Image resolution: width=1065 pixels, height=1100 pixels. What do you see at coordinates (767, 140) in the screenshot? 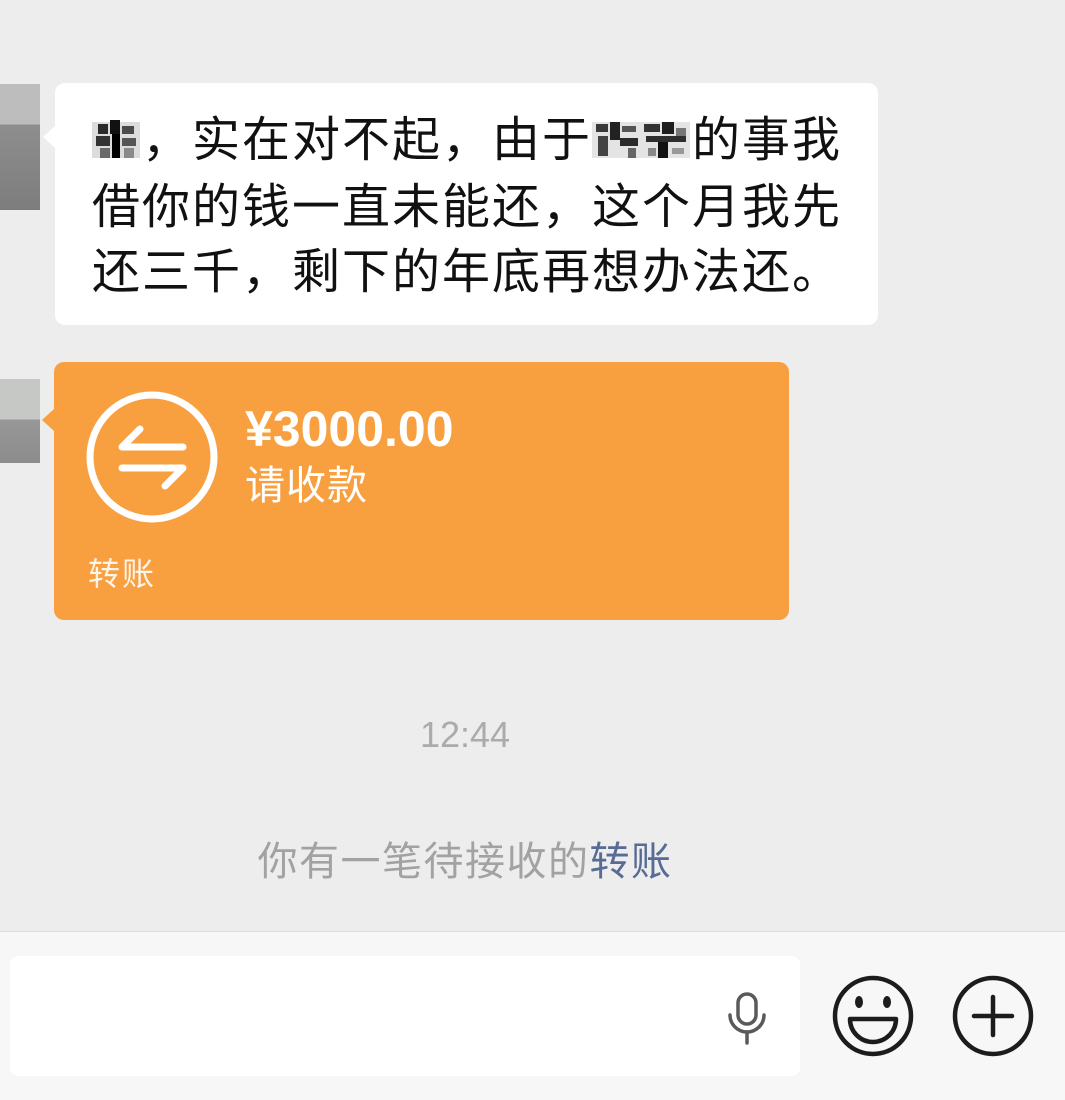
I see `message-text: 的事我` at bounding box center [767, 140].